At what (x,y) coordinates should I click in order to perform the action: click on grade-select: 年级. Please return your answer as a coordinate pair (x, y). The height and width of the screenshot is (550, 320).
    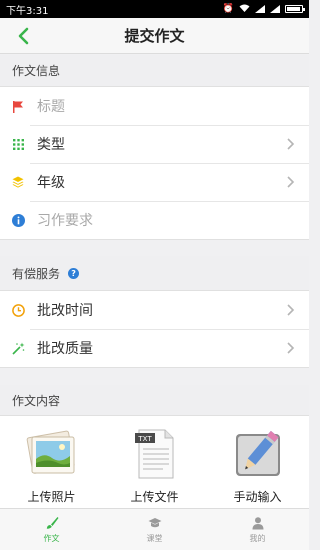
    Looking at the image, I should click on (154, 182).